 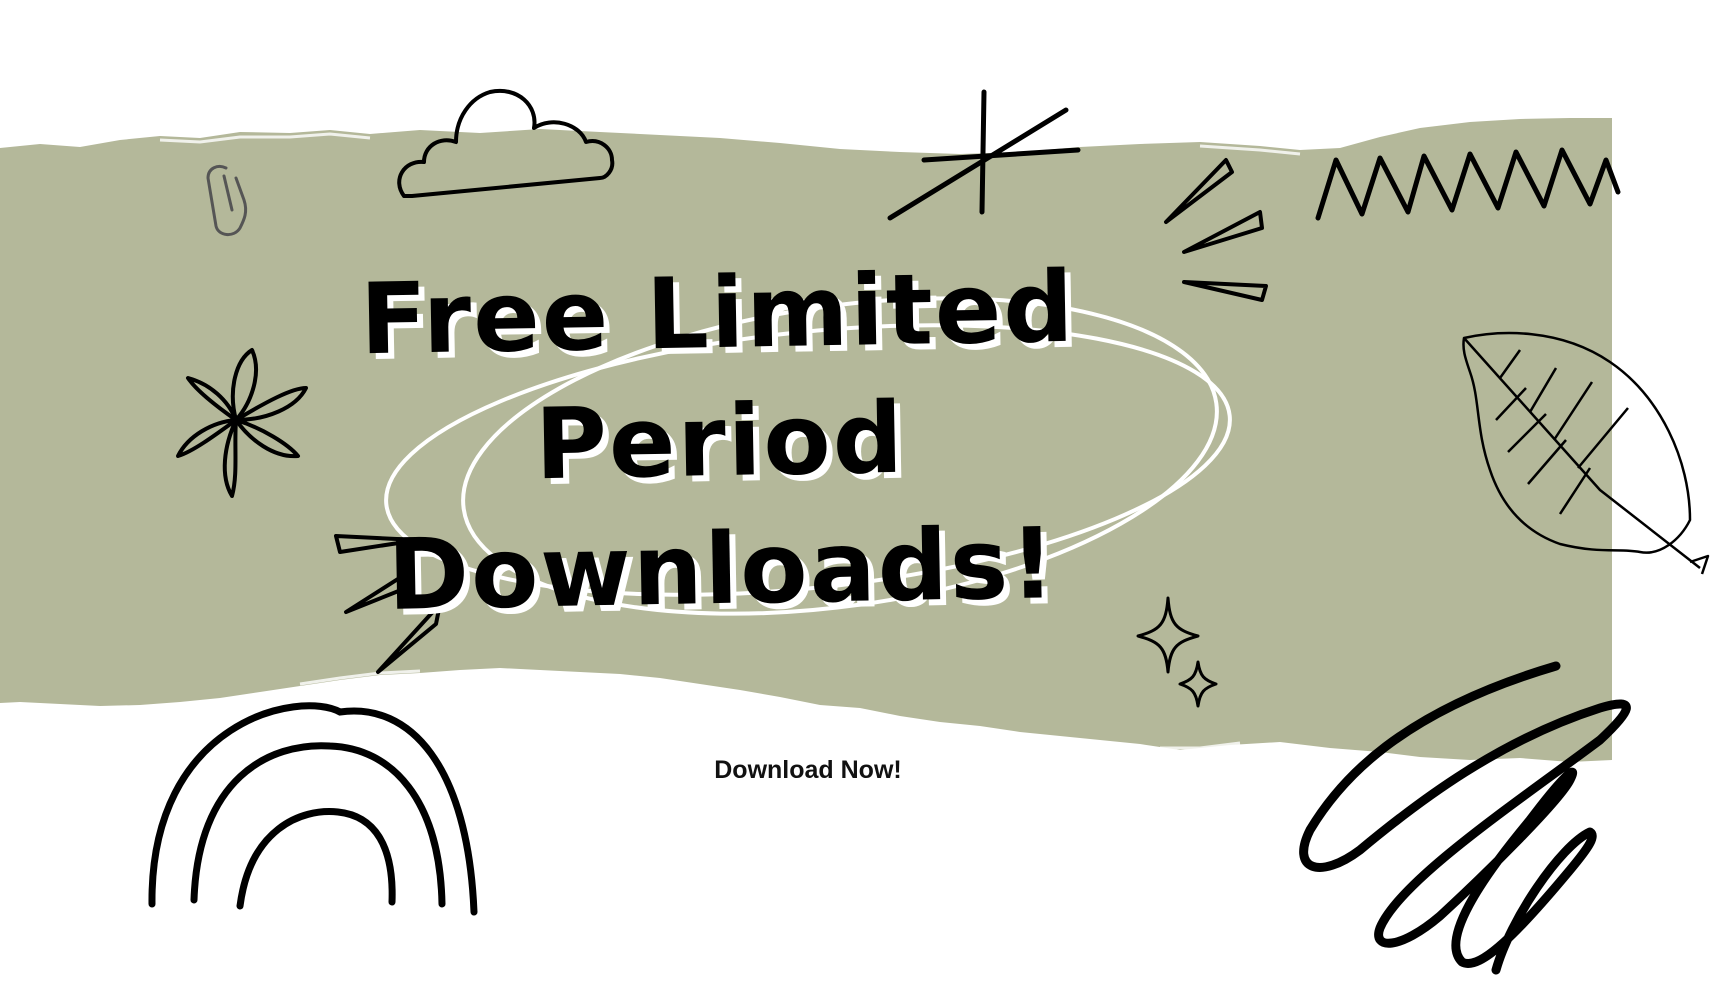 I want to click on download-now-button: Download Now!, so click(x=808, y=770).